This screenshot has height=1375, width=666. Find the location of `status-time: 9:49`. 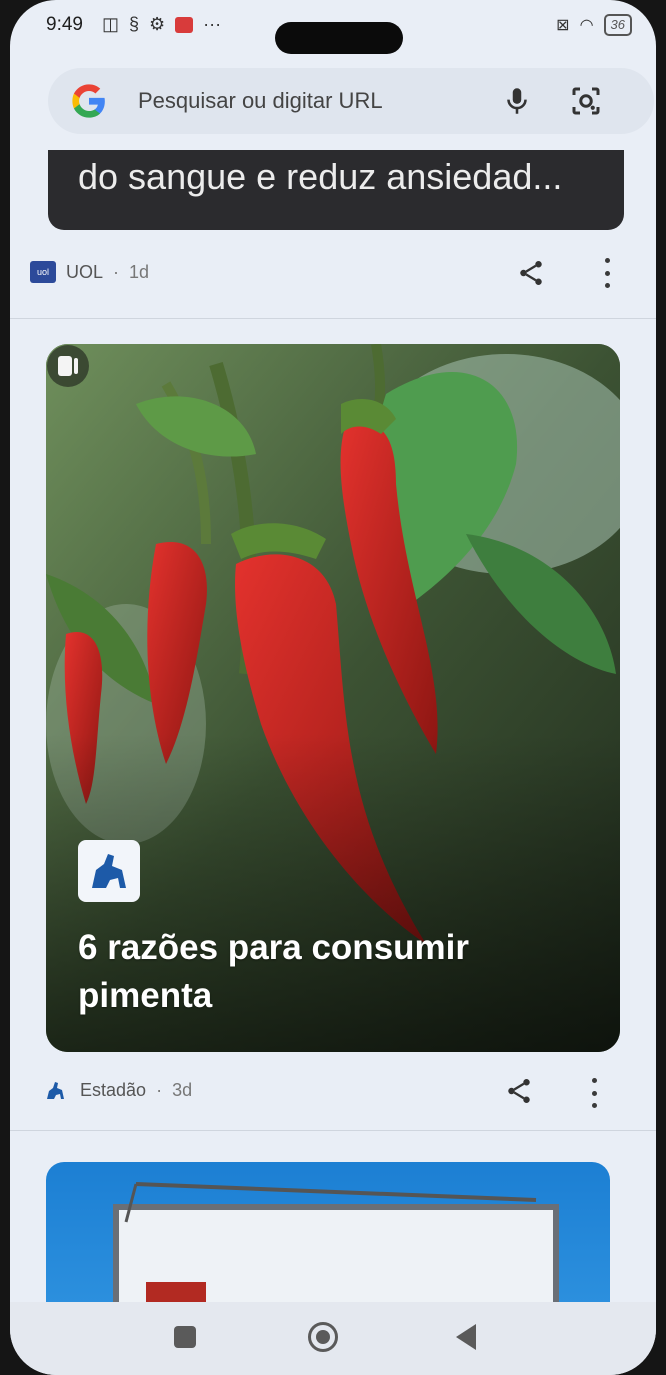

status-time: 9:49 is located at coordinates (64, 24).